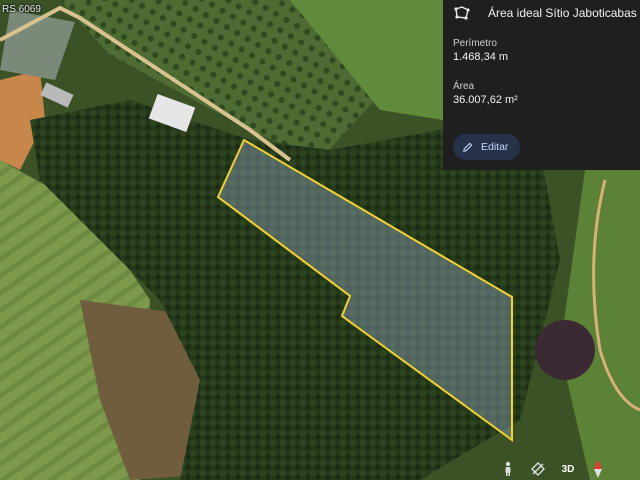 This screenshot has height=480, width=640. I want to click on perimeter-label: Perímetro, so click(475, 43).